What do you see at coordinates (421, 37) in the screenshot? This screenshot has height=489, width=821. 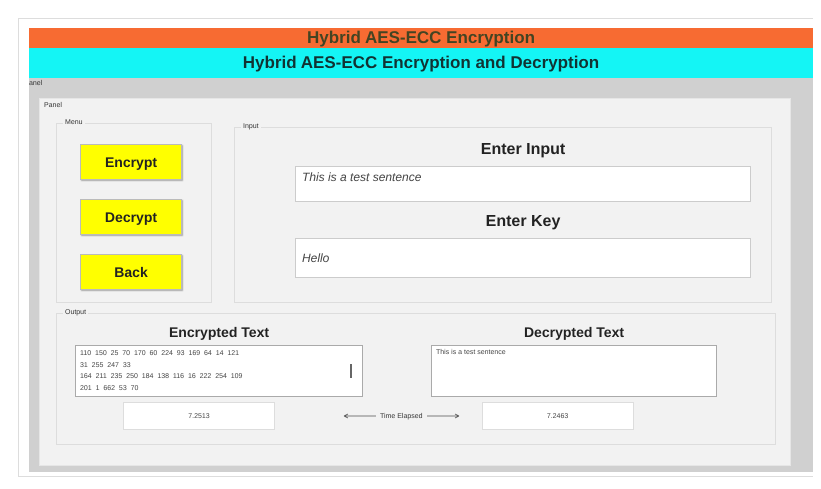 I see `app-title: Hybrid AES-ECC Encryption` at bounding box center [421, 37].